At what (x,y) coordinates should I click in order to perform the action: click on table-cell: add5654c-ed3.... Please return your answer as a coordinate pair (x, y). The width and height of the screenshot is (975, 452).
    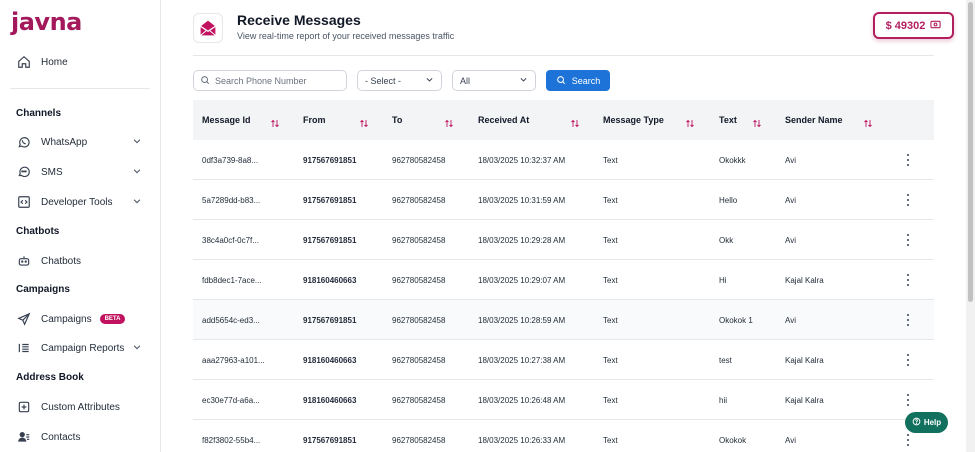
    Looking at the image, I should click on (231, 320).